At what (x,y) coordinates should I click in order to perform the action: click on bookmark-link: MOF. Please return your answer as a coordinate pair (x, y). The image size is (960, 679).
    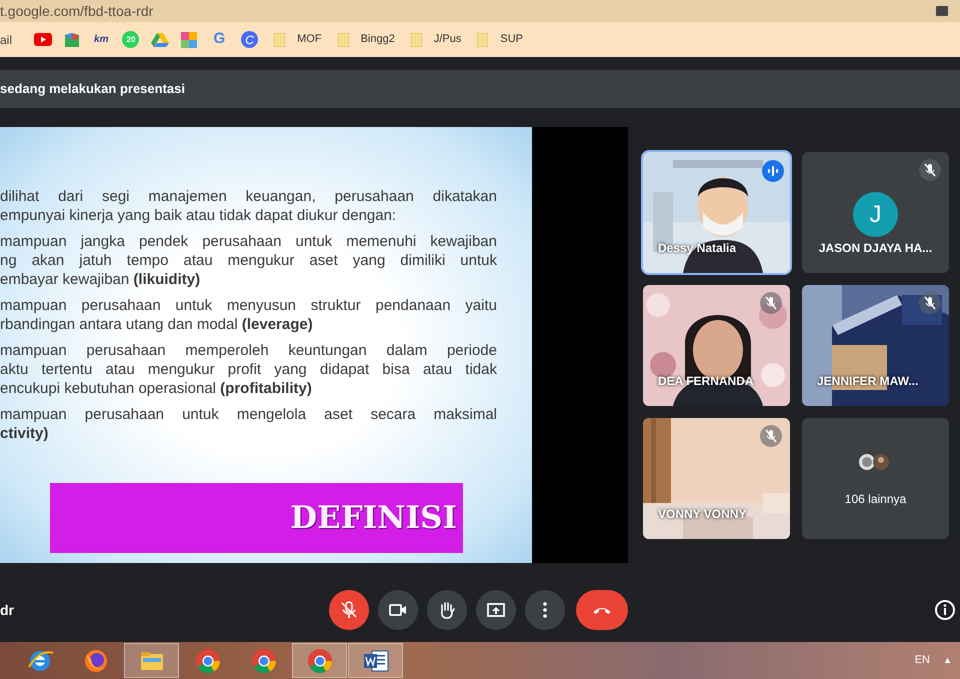
    Looking at the image, I should click on (309, 39).